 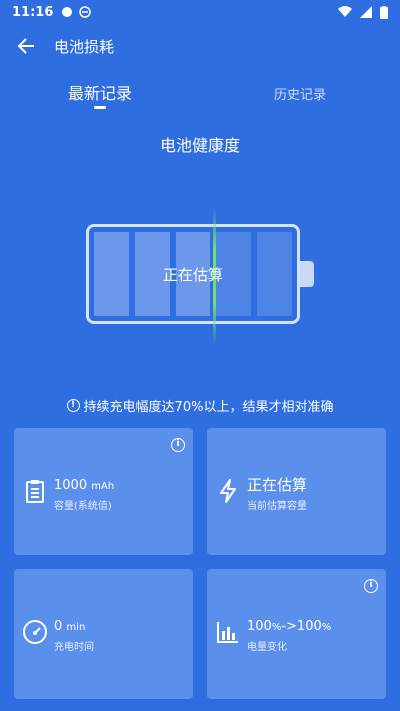 I want to click on status-bar: 11:16, so click(x=200, y=12).